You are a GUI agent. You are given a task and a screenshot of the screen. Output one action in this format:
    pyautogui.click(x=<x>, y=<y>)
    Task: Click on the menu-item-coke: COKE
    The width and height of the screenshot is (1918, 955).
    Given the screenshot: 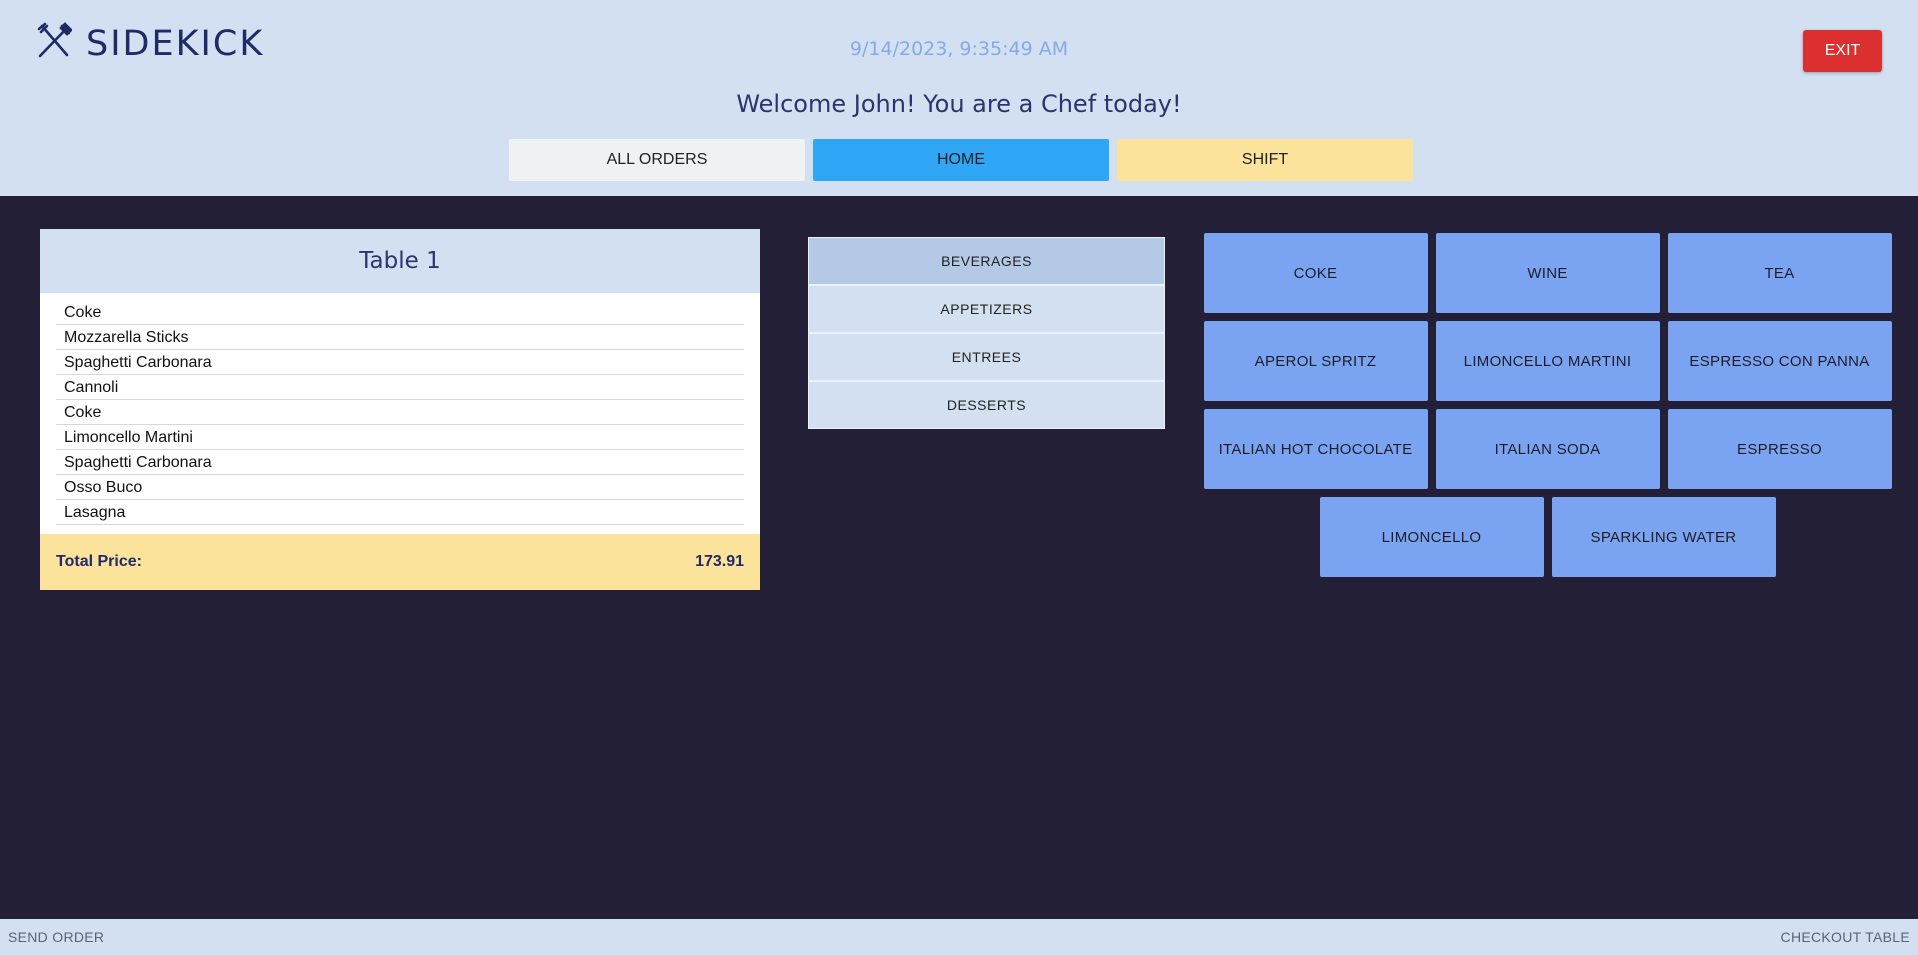 What is the action you would take?
    pyautogui.click(x=1315, y=273)
    